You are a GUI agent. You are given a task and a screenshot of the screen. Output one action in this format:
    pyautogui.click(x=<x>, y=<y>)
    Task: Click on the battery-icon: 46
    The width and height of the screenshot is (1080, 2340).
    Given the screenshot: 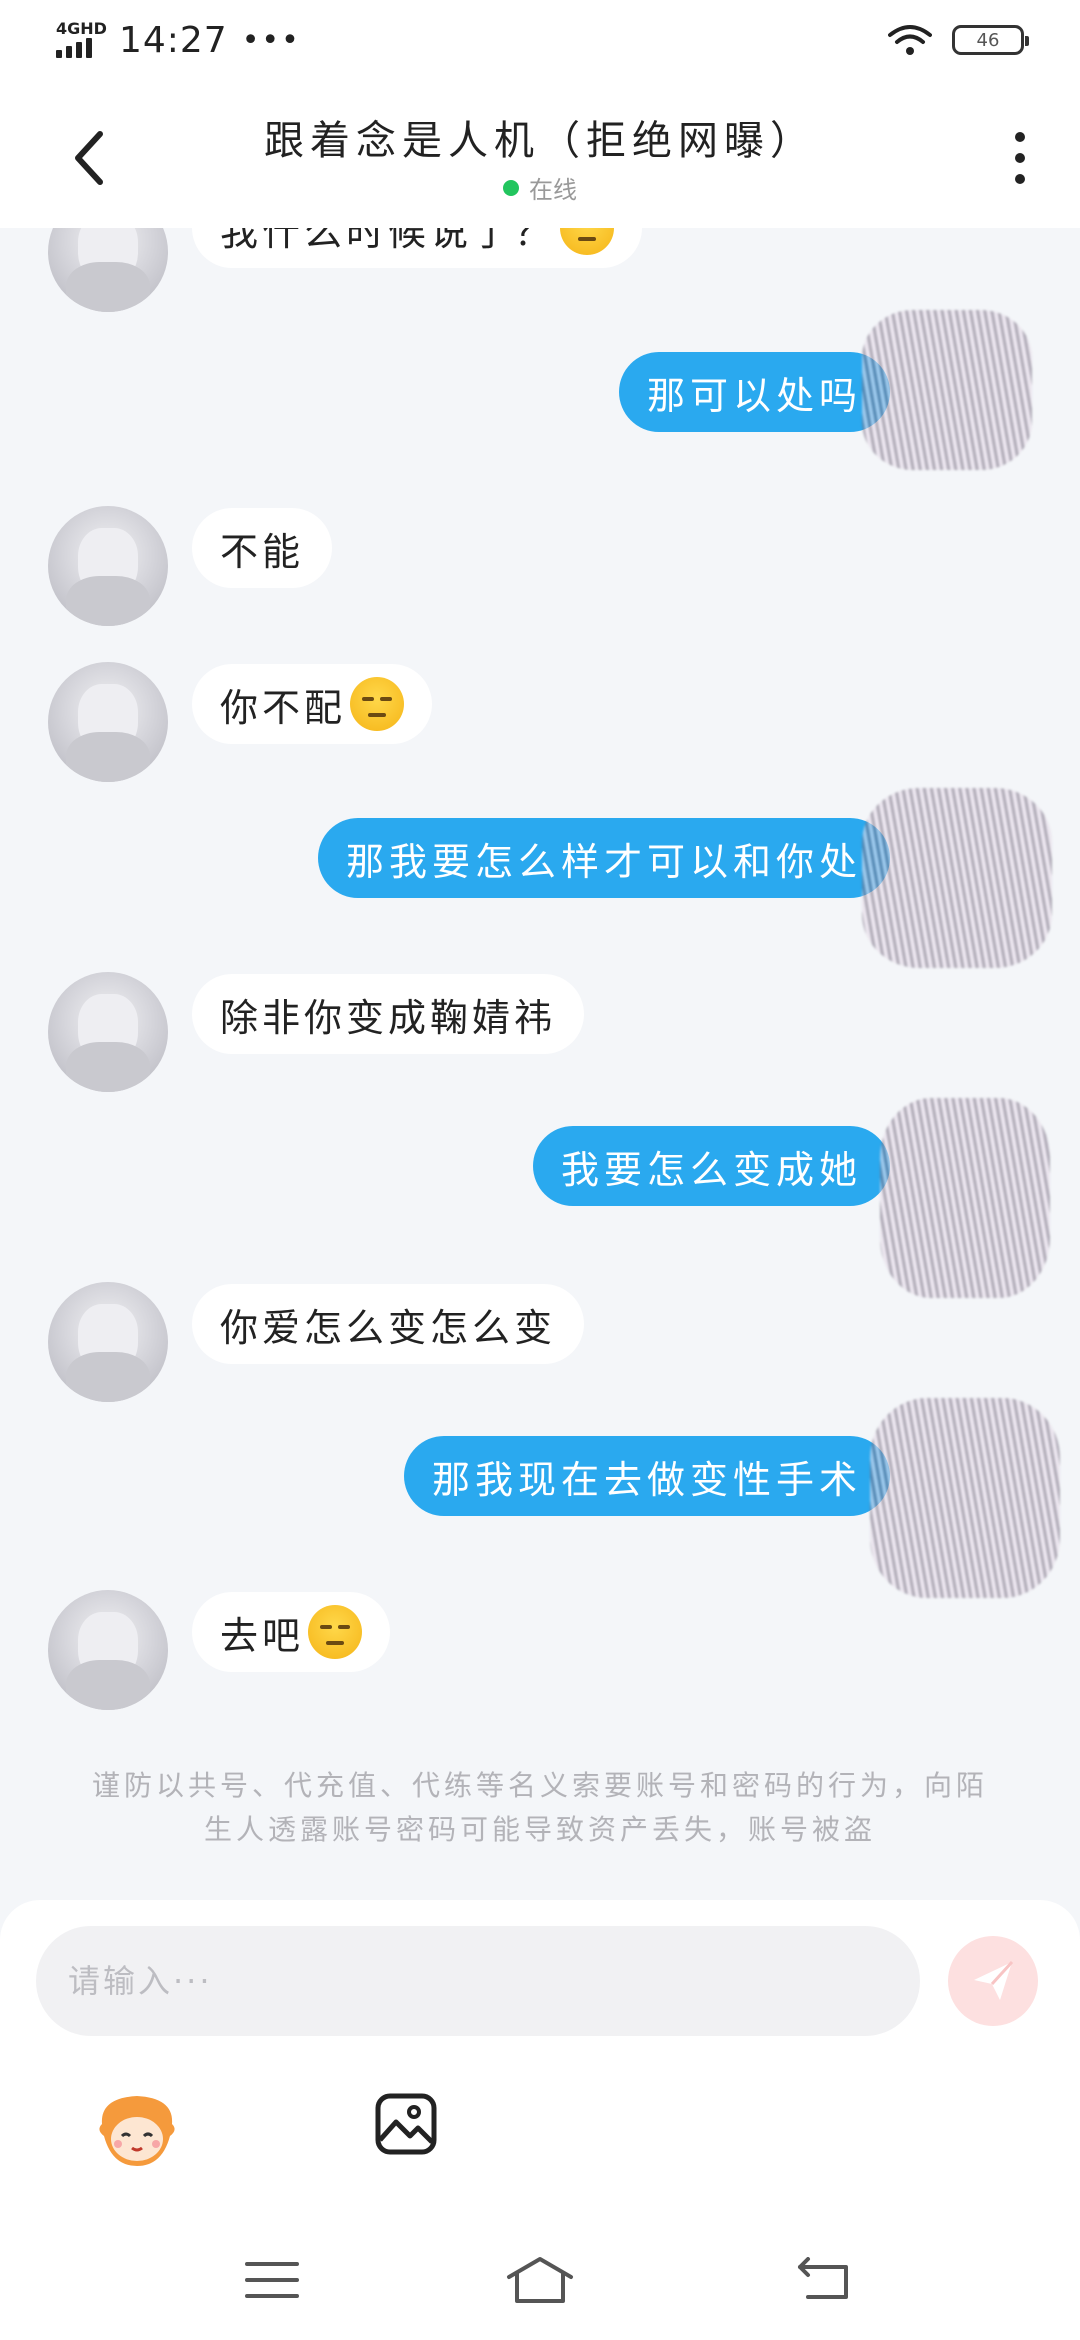 What is the action you would take?
    pyautogui.click(x=990, y=40)
    